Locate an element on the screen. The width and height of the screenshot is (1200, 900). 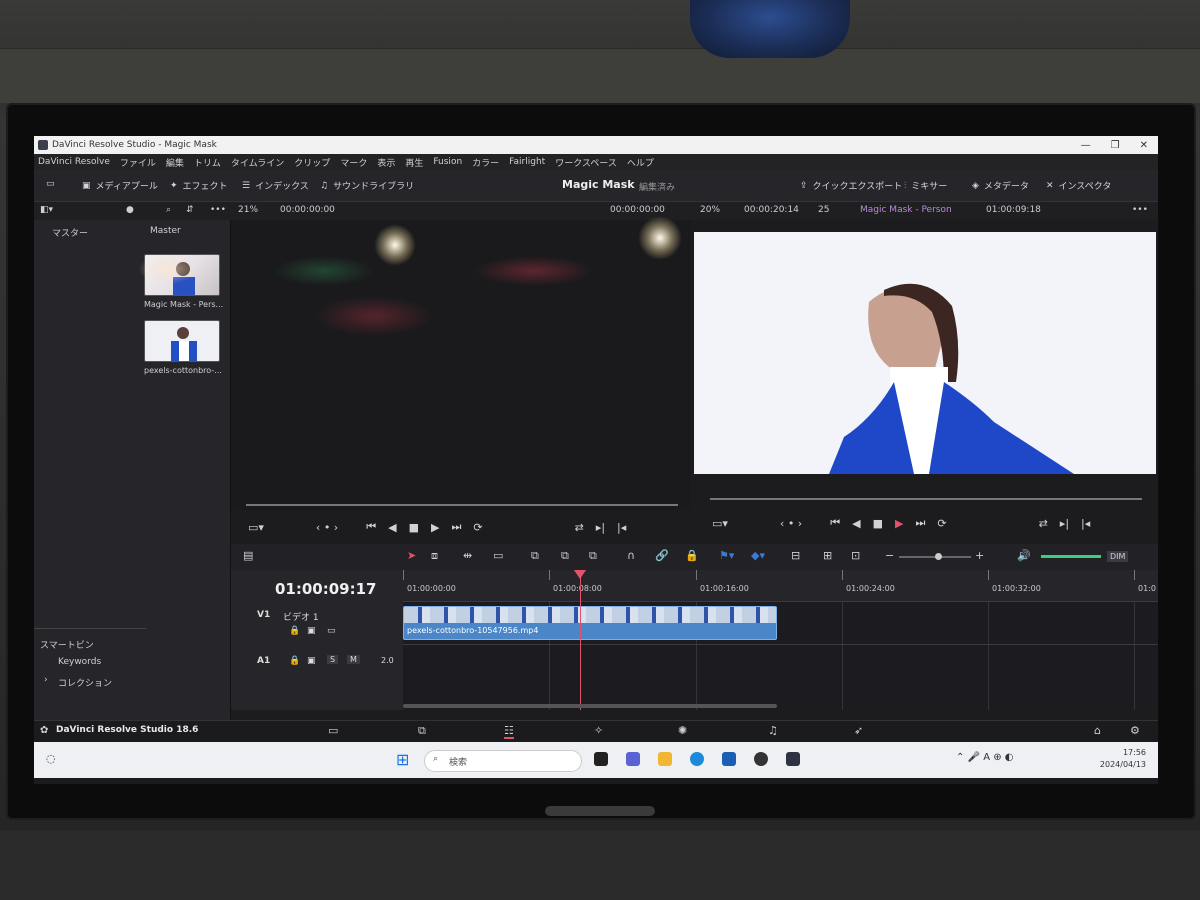
media-page-icon: ▭ is located at coordinates (333, 730).